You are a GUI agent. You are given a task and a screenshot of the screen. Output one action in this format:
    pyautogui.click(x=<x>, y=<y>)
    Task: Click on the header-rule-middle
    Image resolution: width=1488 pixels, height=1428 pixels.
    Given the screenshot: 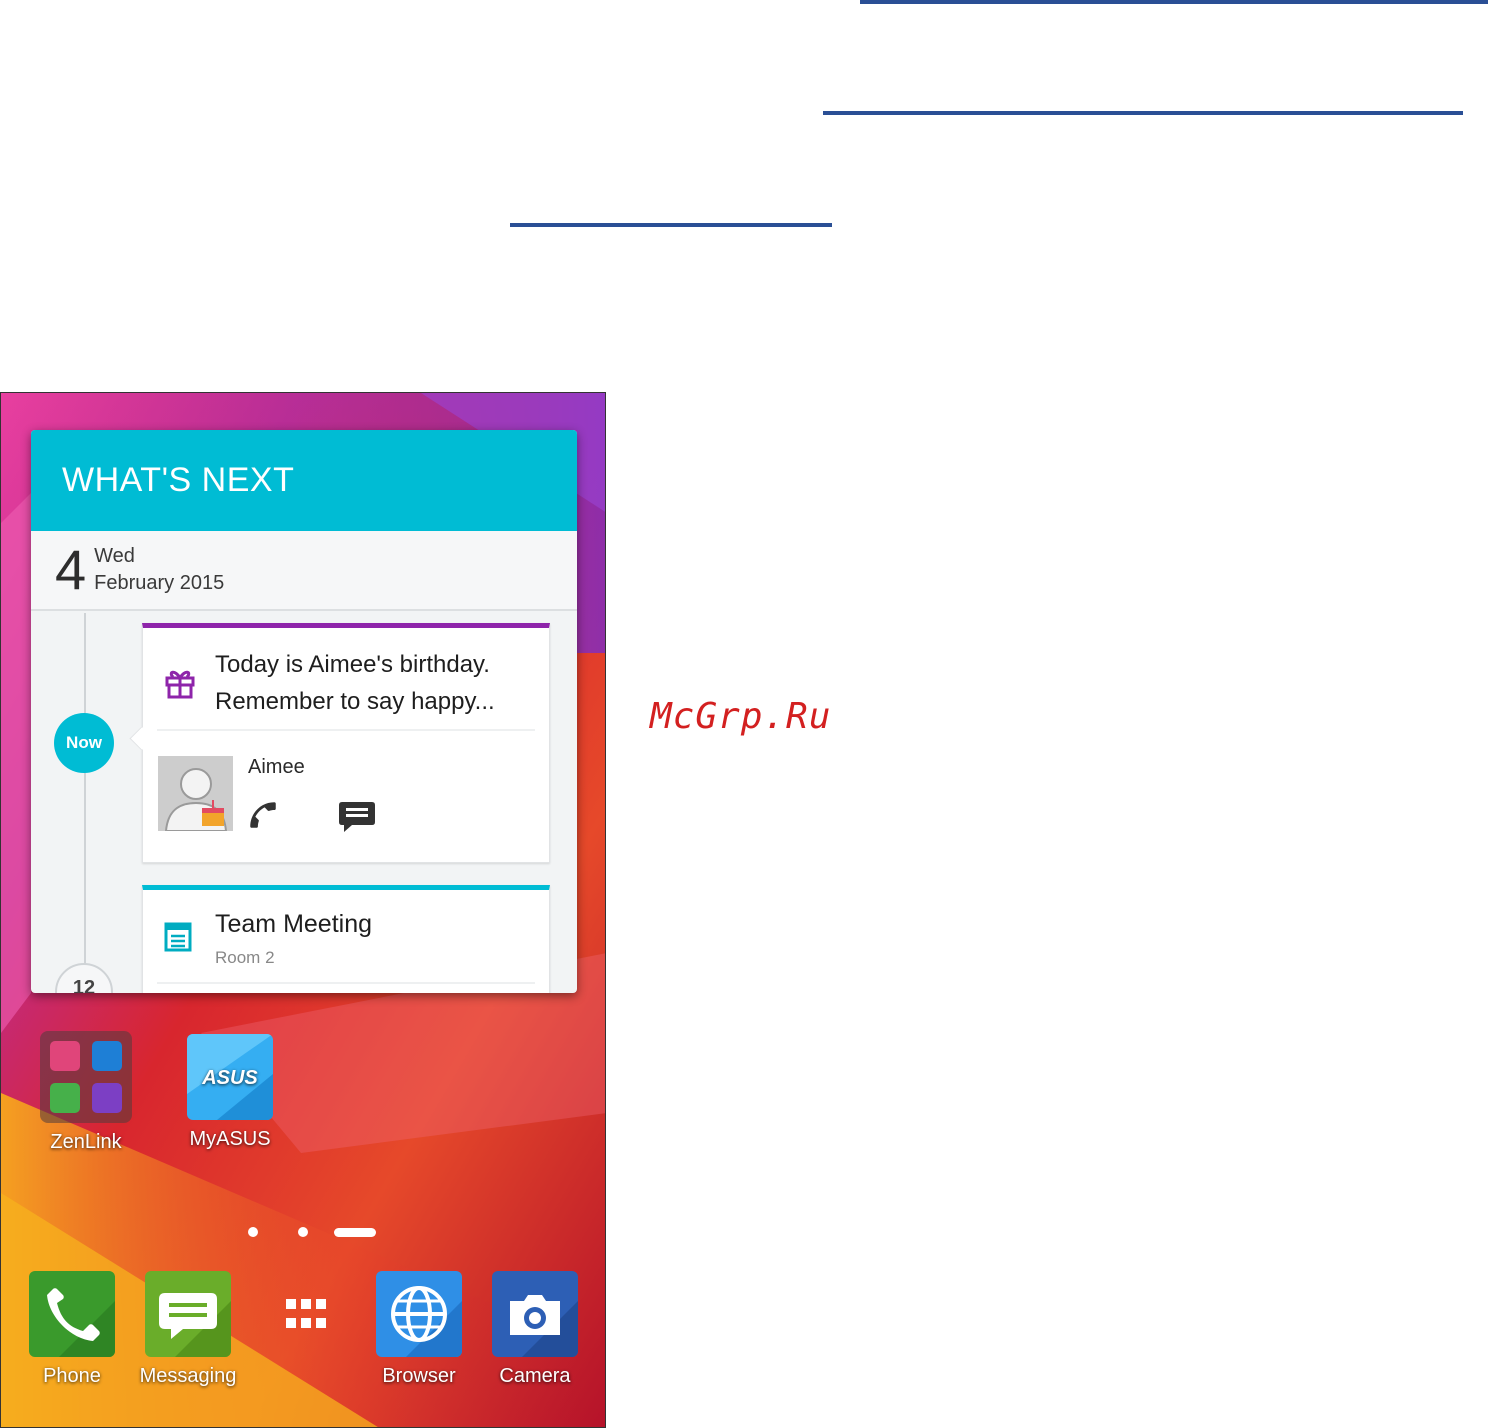 What is the action you would take?
    pyautogui.click(x=1143, y=113)
    